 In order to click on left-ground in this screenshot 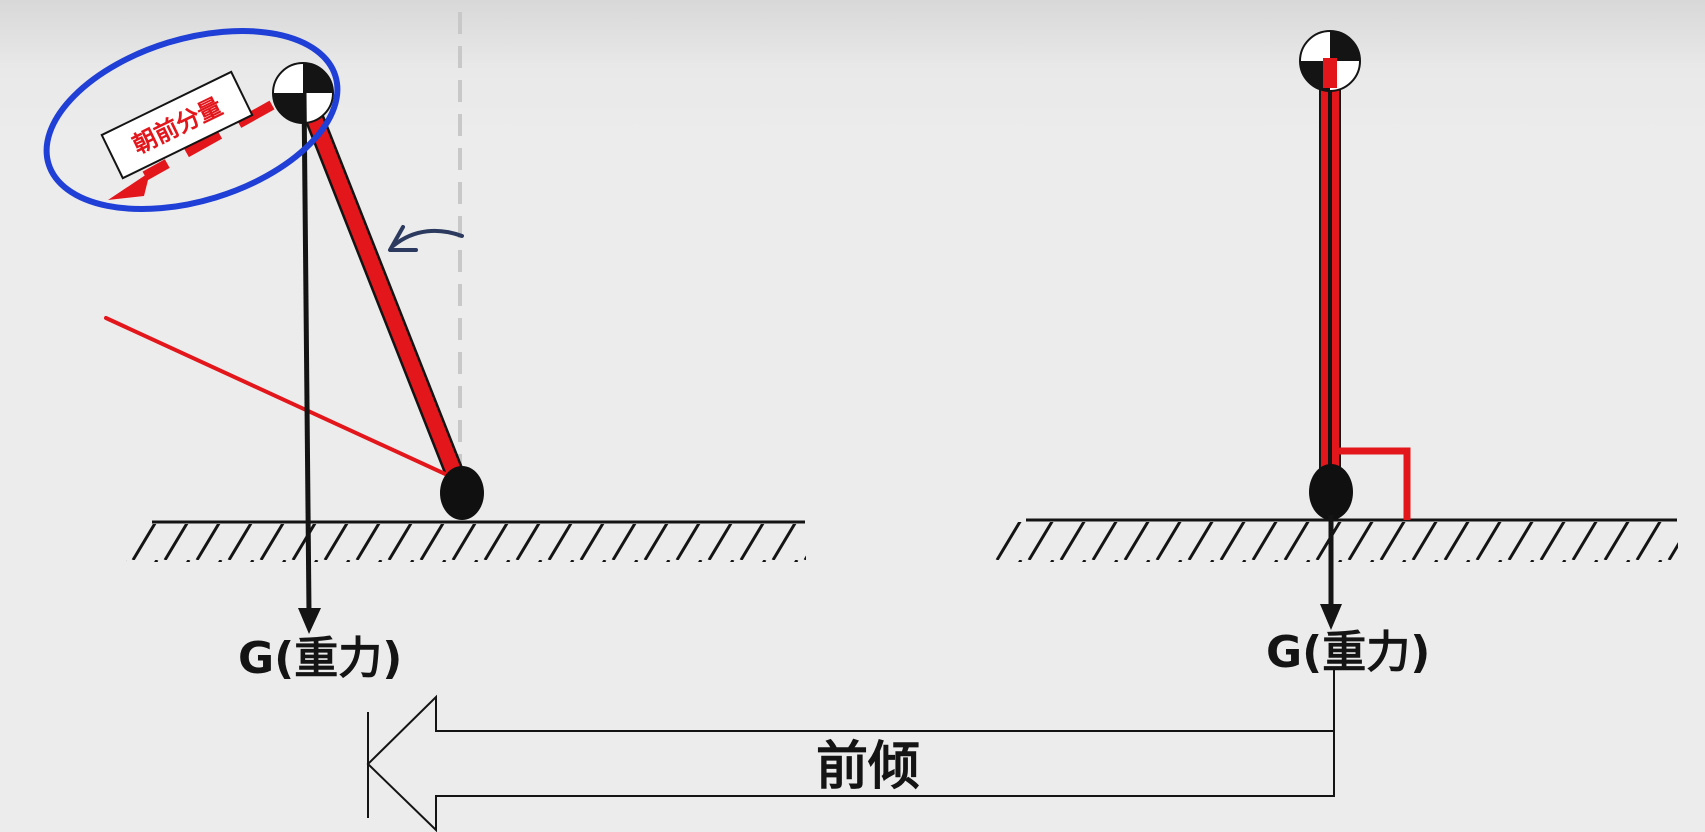, I will do `click(466, 541)`.